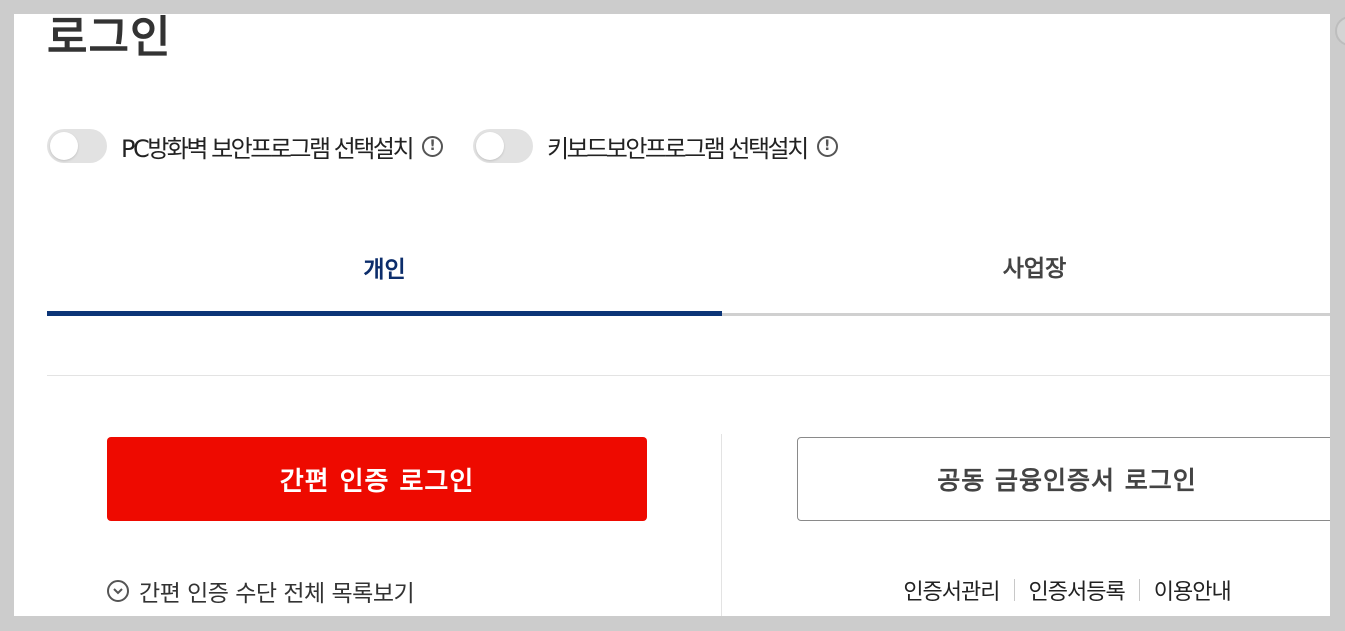  I want to click on tab-business: 사업장, so click(1026, 273).